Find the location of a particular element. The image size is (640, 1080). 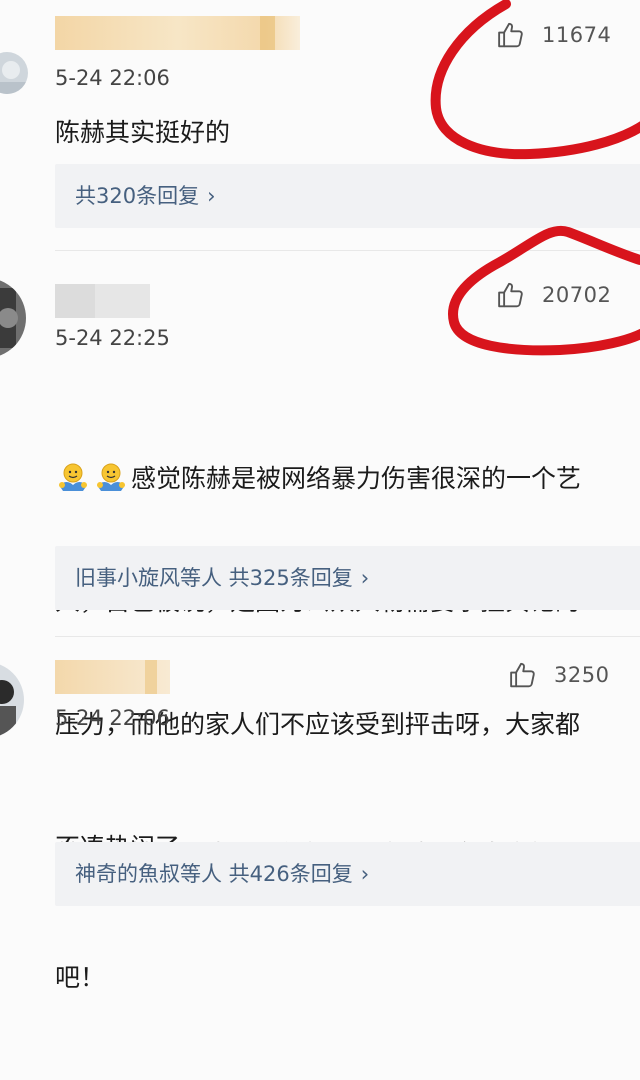

reply-summary: 神奇的魚叔等人 共426条回复 is located at coordinates (214, 874).